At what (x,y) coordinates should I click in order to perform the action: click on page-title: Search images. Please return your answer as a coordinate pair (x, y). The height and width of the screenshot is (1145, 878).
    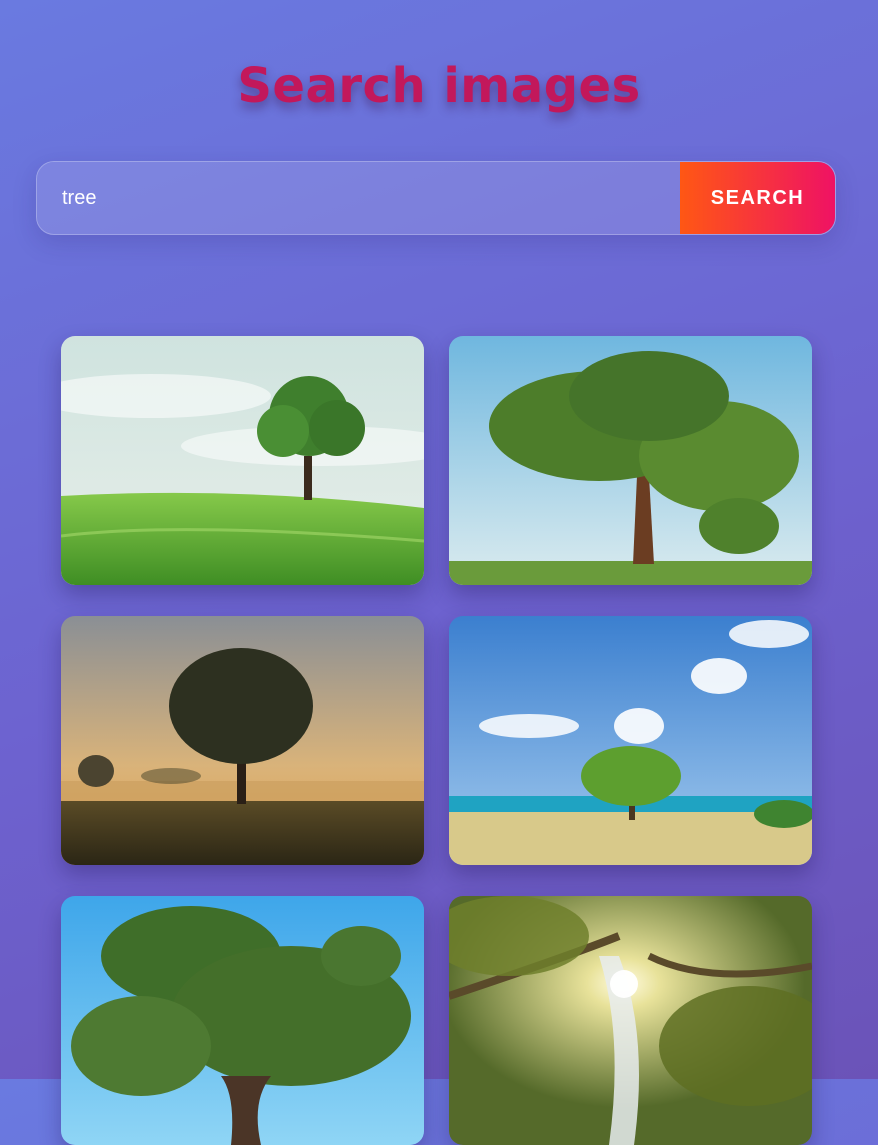
    Looking at the image, I should click on (439, 86).